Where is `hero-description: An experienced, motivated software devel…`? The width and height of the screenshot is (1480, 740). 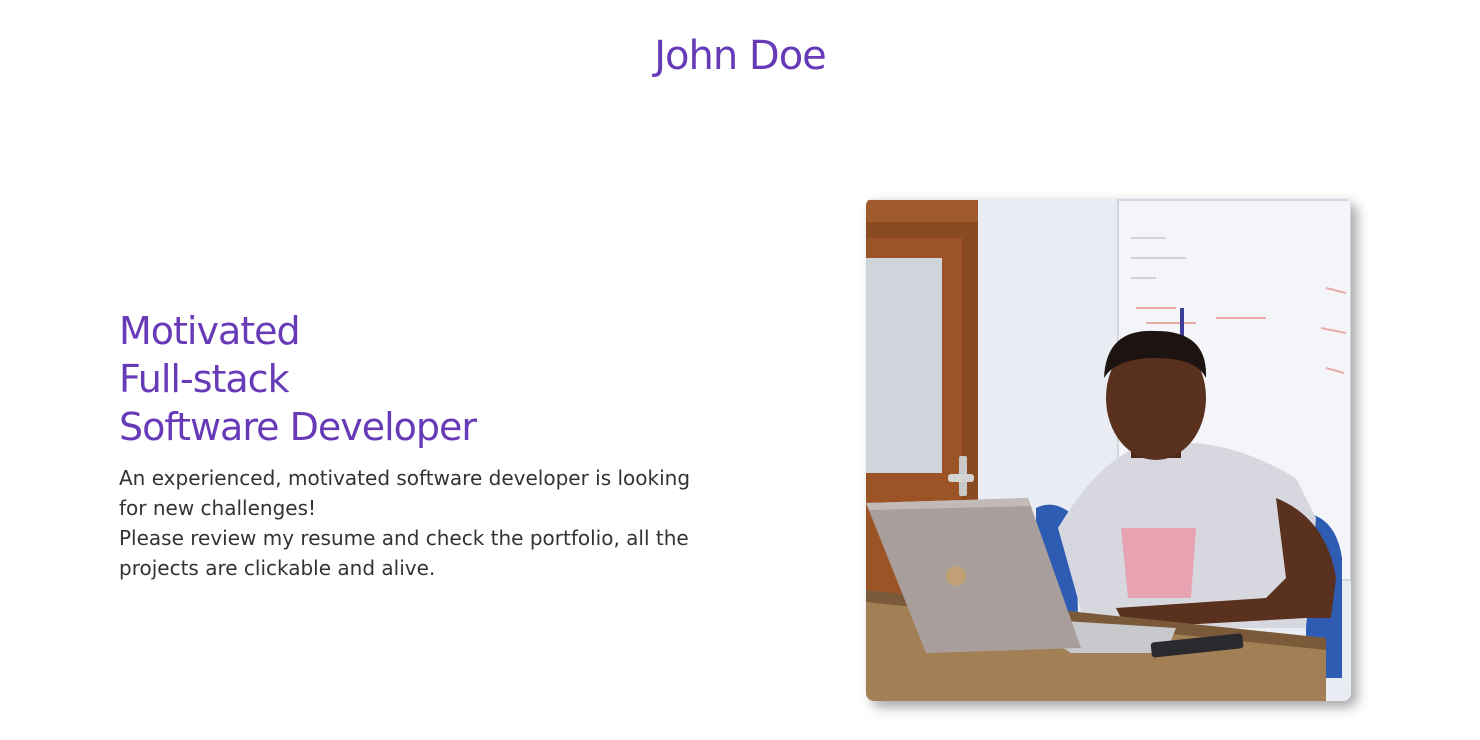
hero-description: An experienced, motivated software devel… is located at coordinates (419, 523).